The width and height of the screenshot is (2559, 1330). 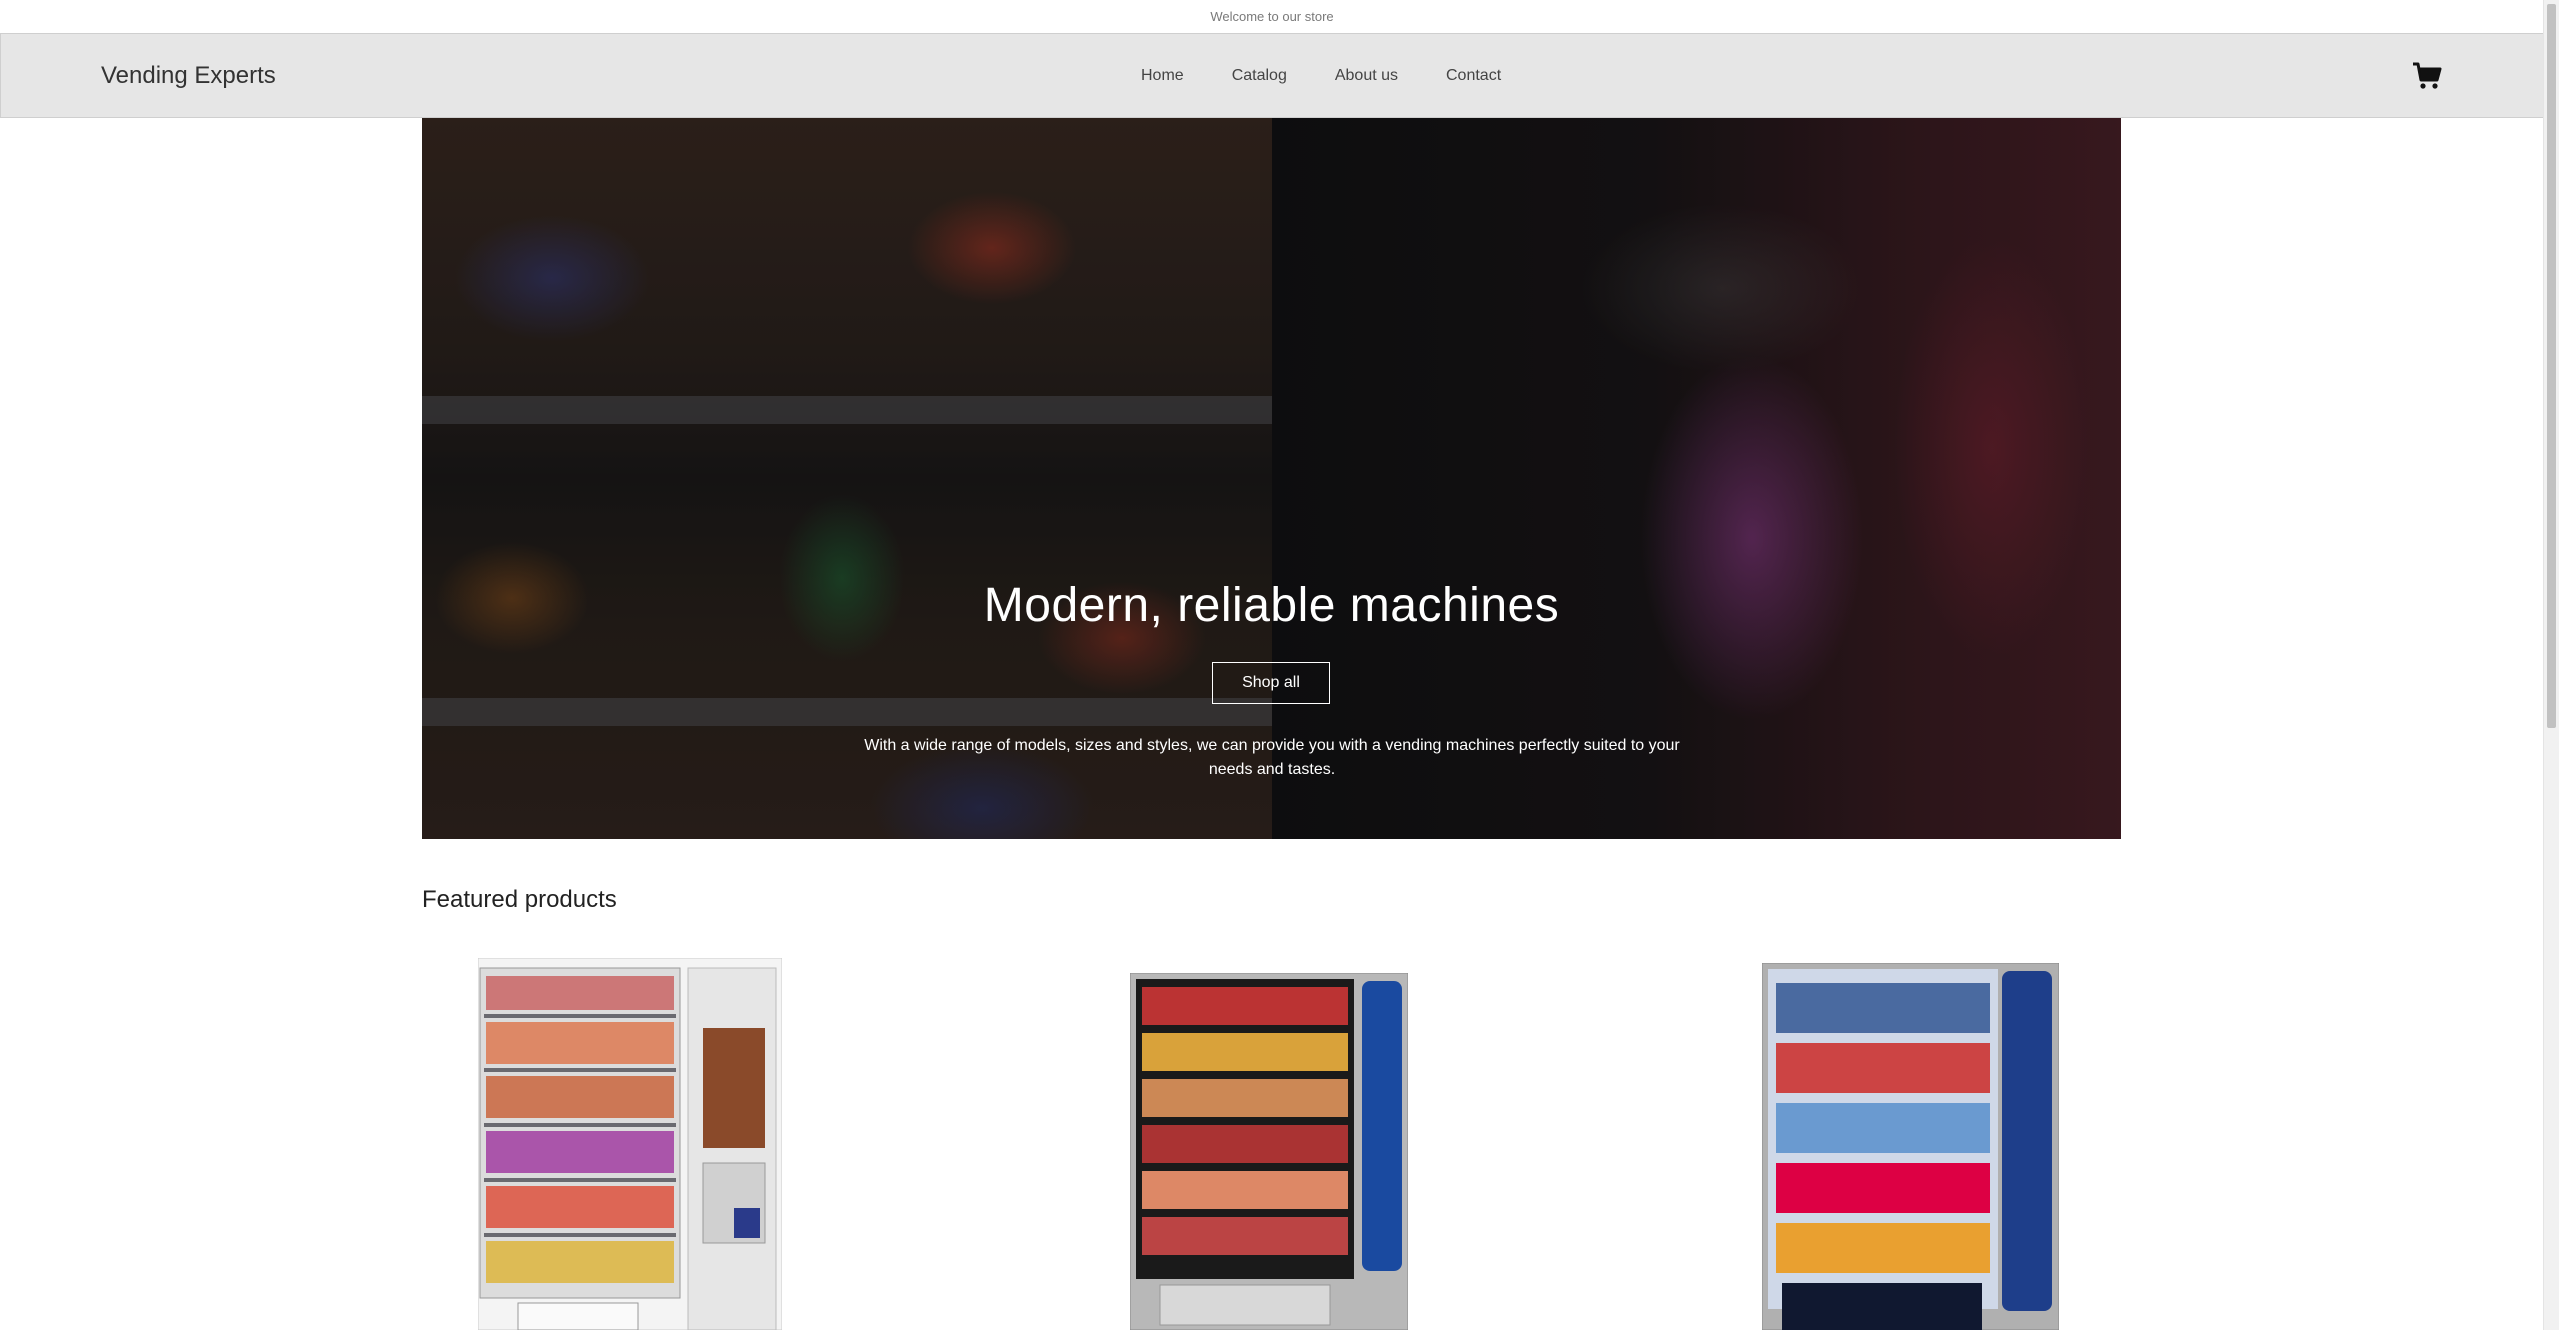 I want to click on product-card-beverage-machine, so click(x=1910, y=1146).